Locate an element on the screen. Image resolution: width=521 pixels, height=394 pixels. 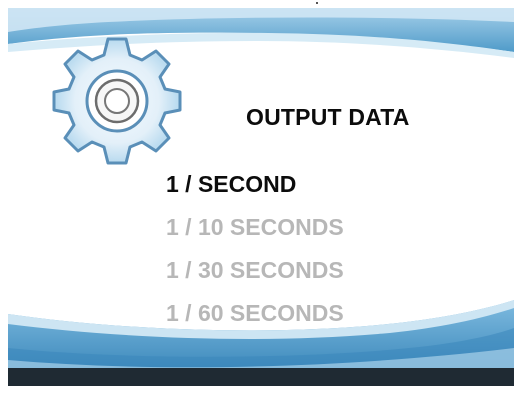
menu-item-1-per-second: 1 / SECOND is located at coordinates (255, 187).